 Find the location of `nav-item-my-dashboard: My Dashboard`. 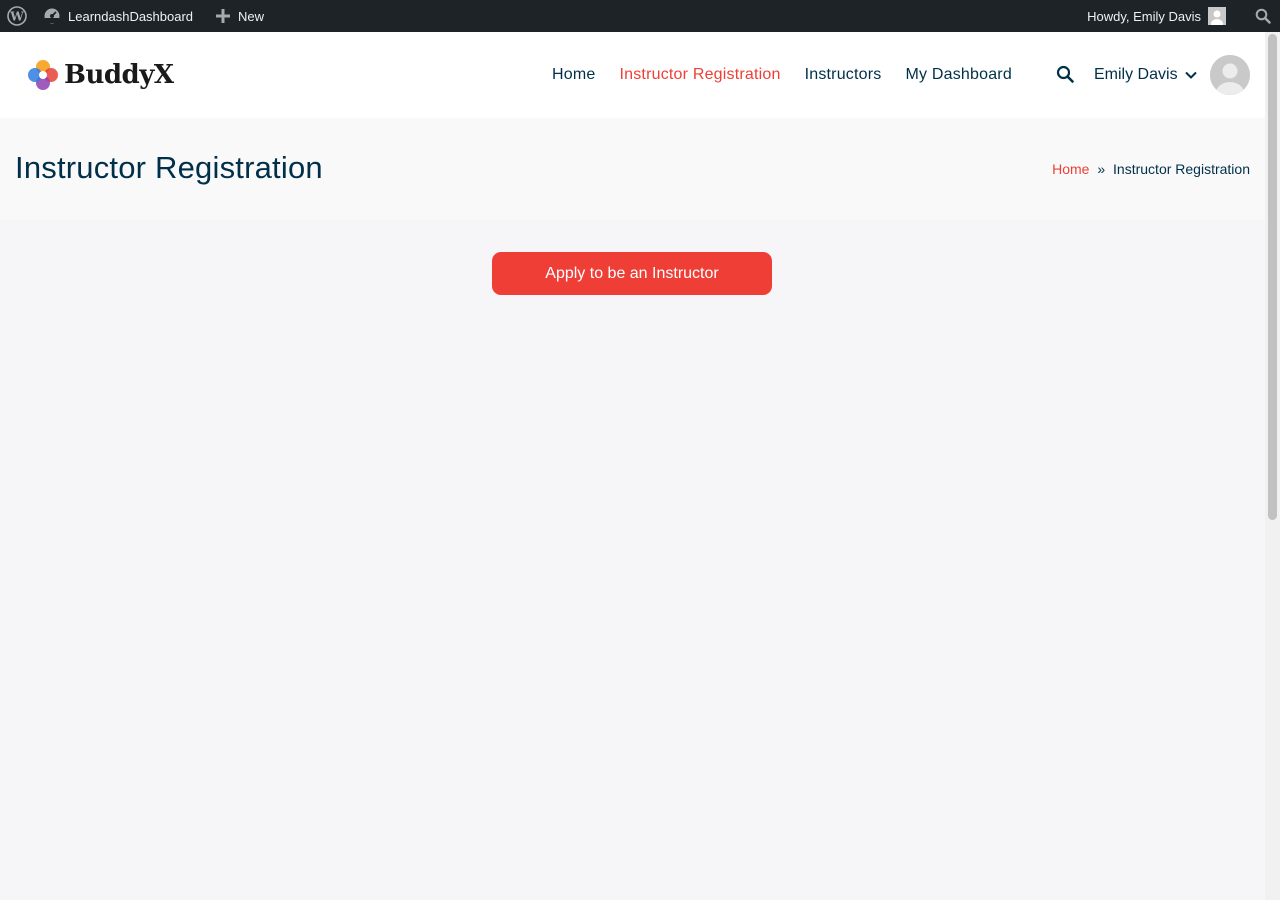

nav-item-my-dashboard: My Dashboard is located at coordinates (958, 75).